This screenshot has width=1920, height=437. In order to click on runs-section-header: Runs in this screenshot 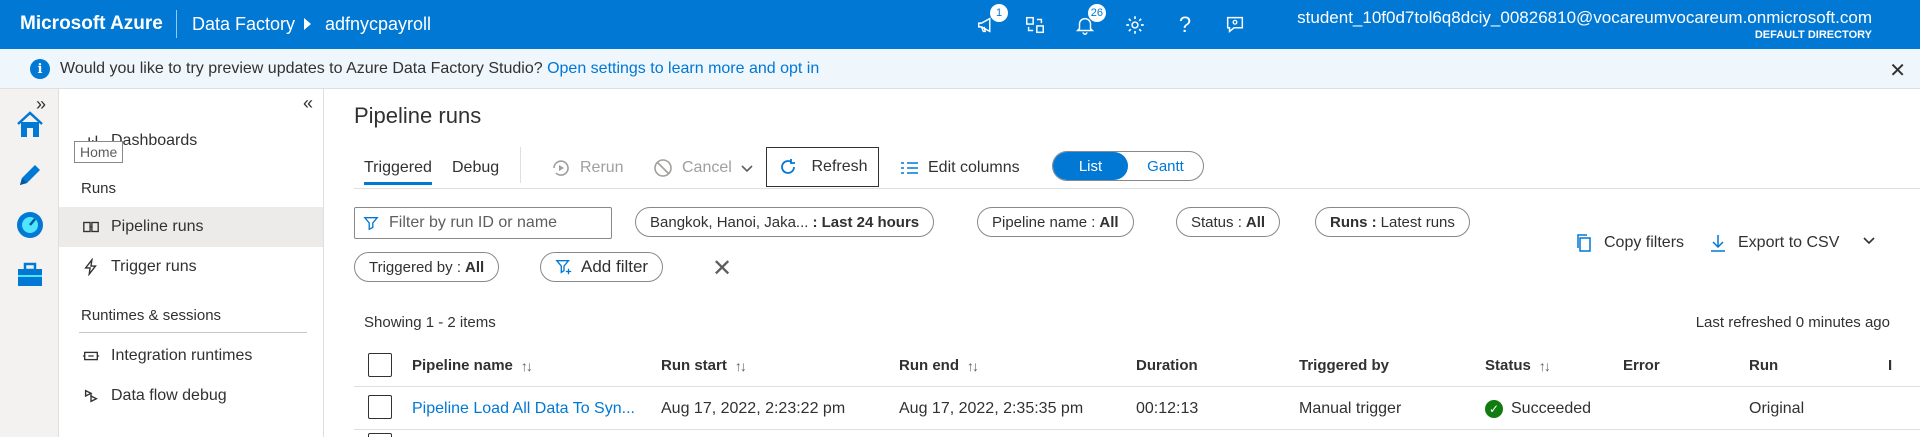, I will do `click(99, 188)`.